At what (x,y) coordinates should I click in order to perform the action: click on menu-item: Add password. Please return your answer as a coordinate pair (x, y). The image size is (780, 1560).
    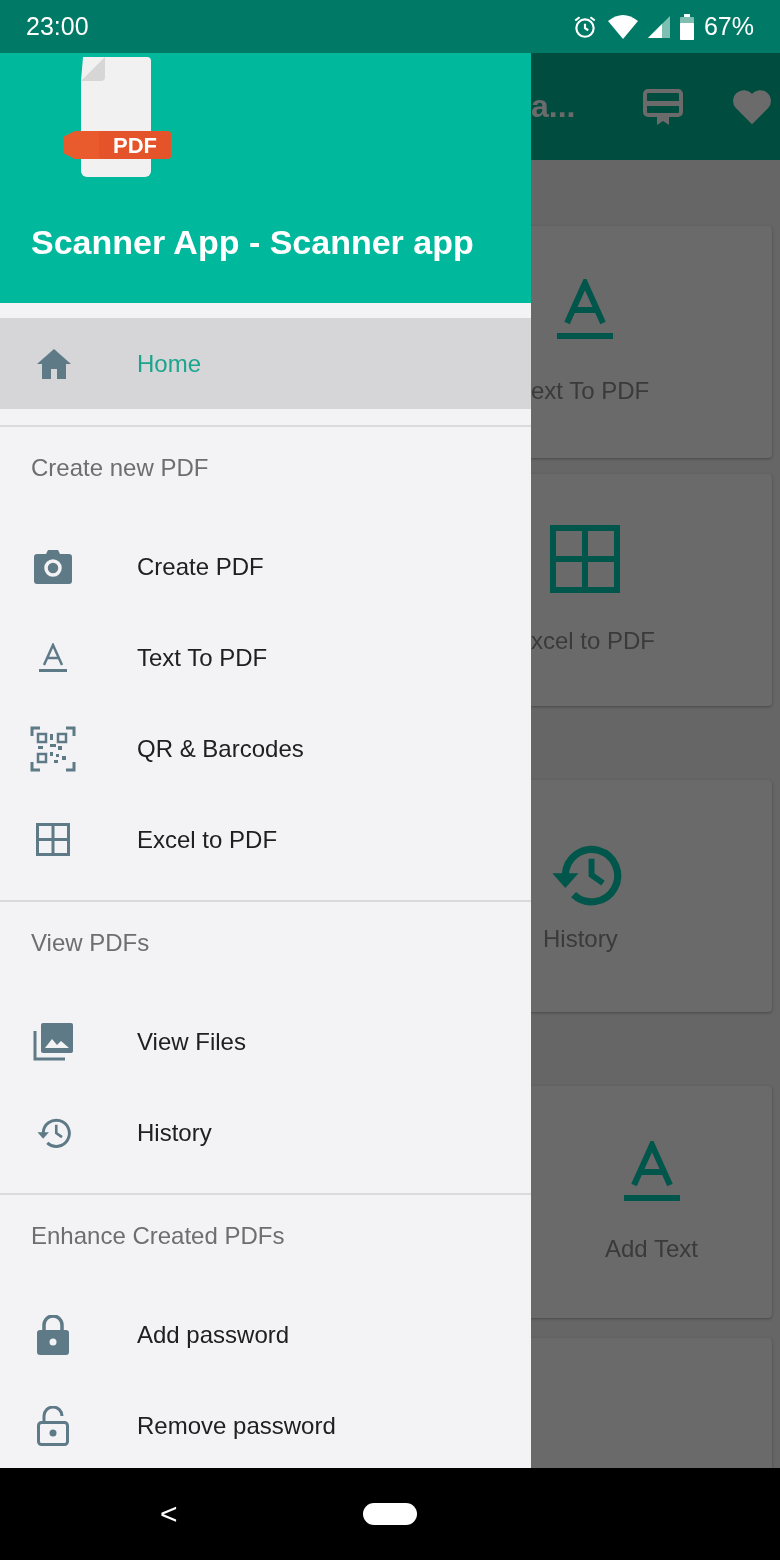
    Looking at the image, I should click on (265, 1334).